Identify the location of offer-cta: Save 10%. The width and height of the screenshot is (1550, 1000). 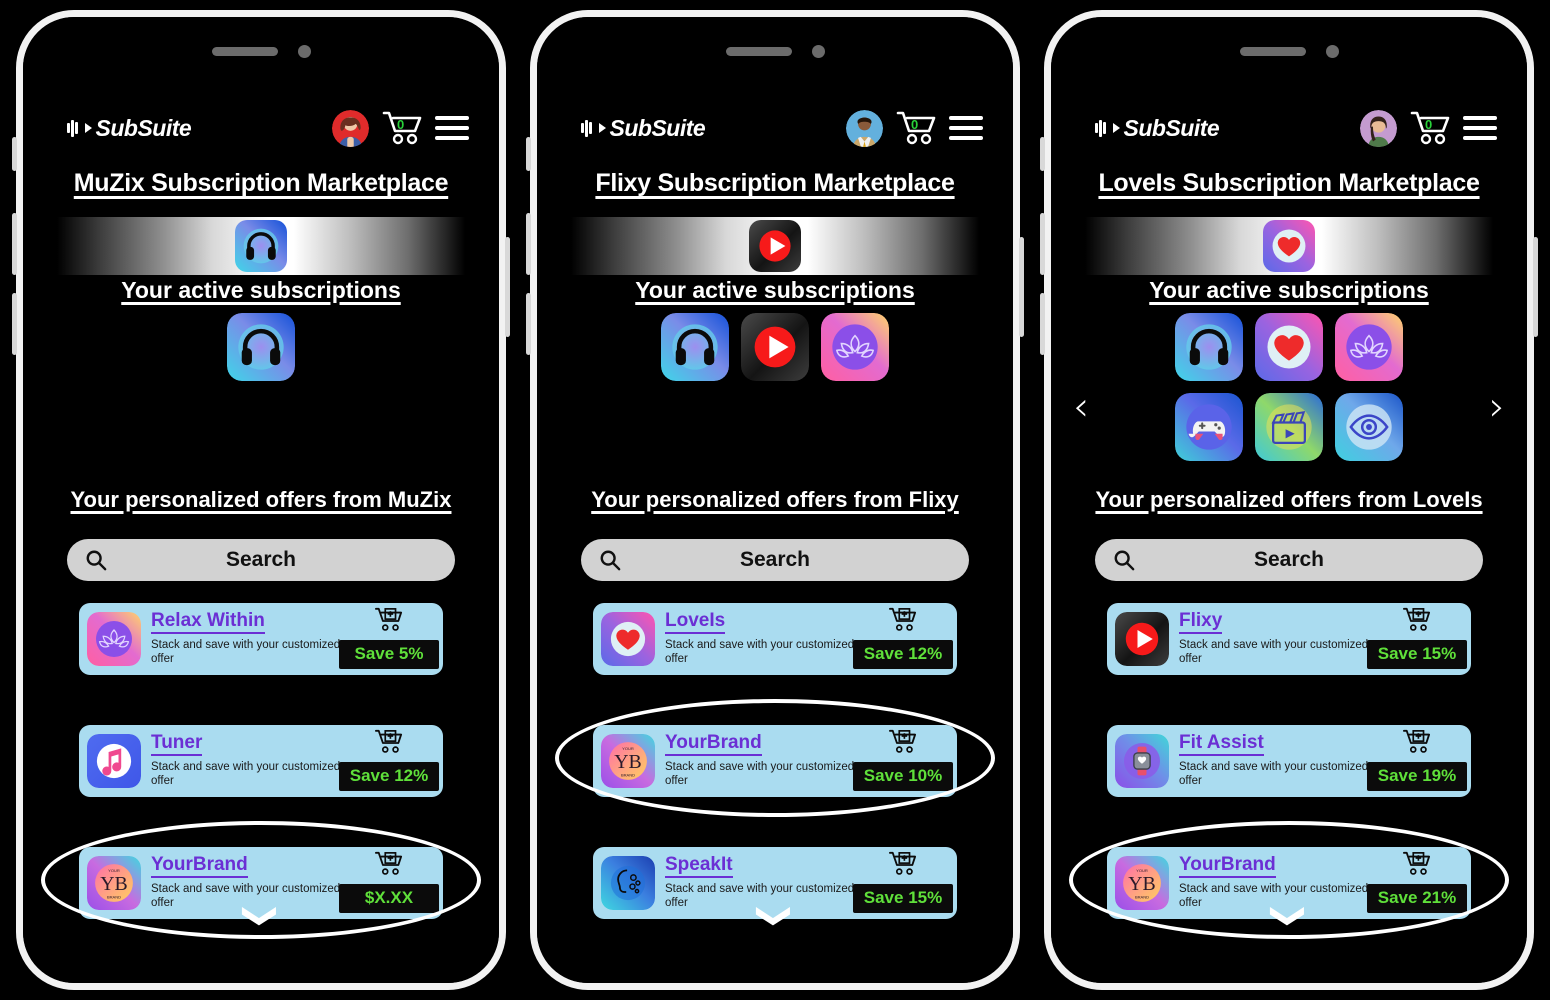
(903, 761).